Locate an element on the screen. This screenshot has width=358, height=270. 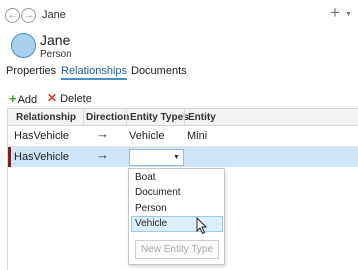
dropdown-option-person: Person is located at coordinates (151, 208).